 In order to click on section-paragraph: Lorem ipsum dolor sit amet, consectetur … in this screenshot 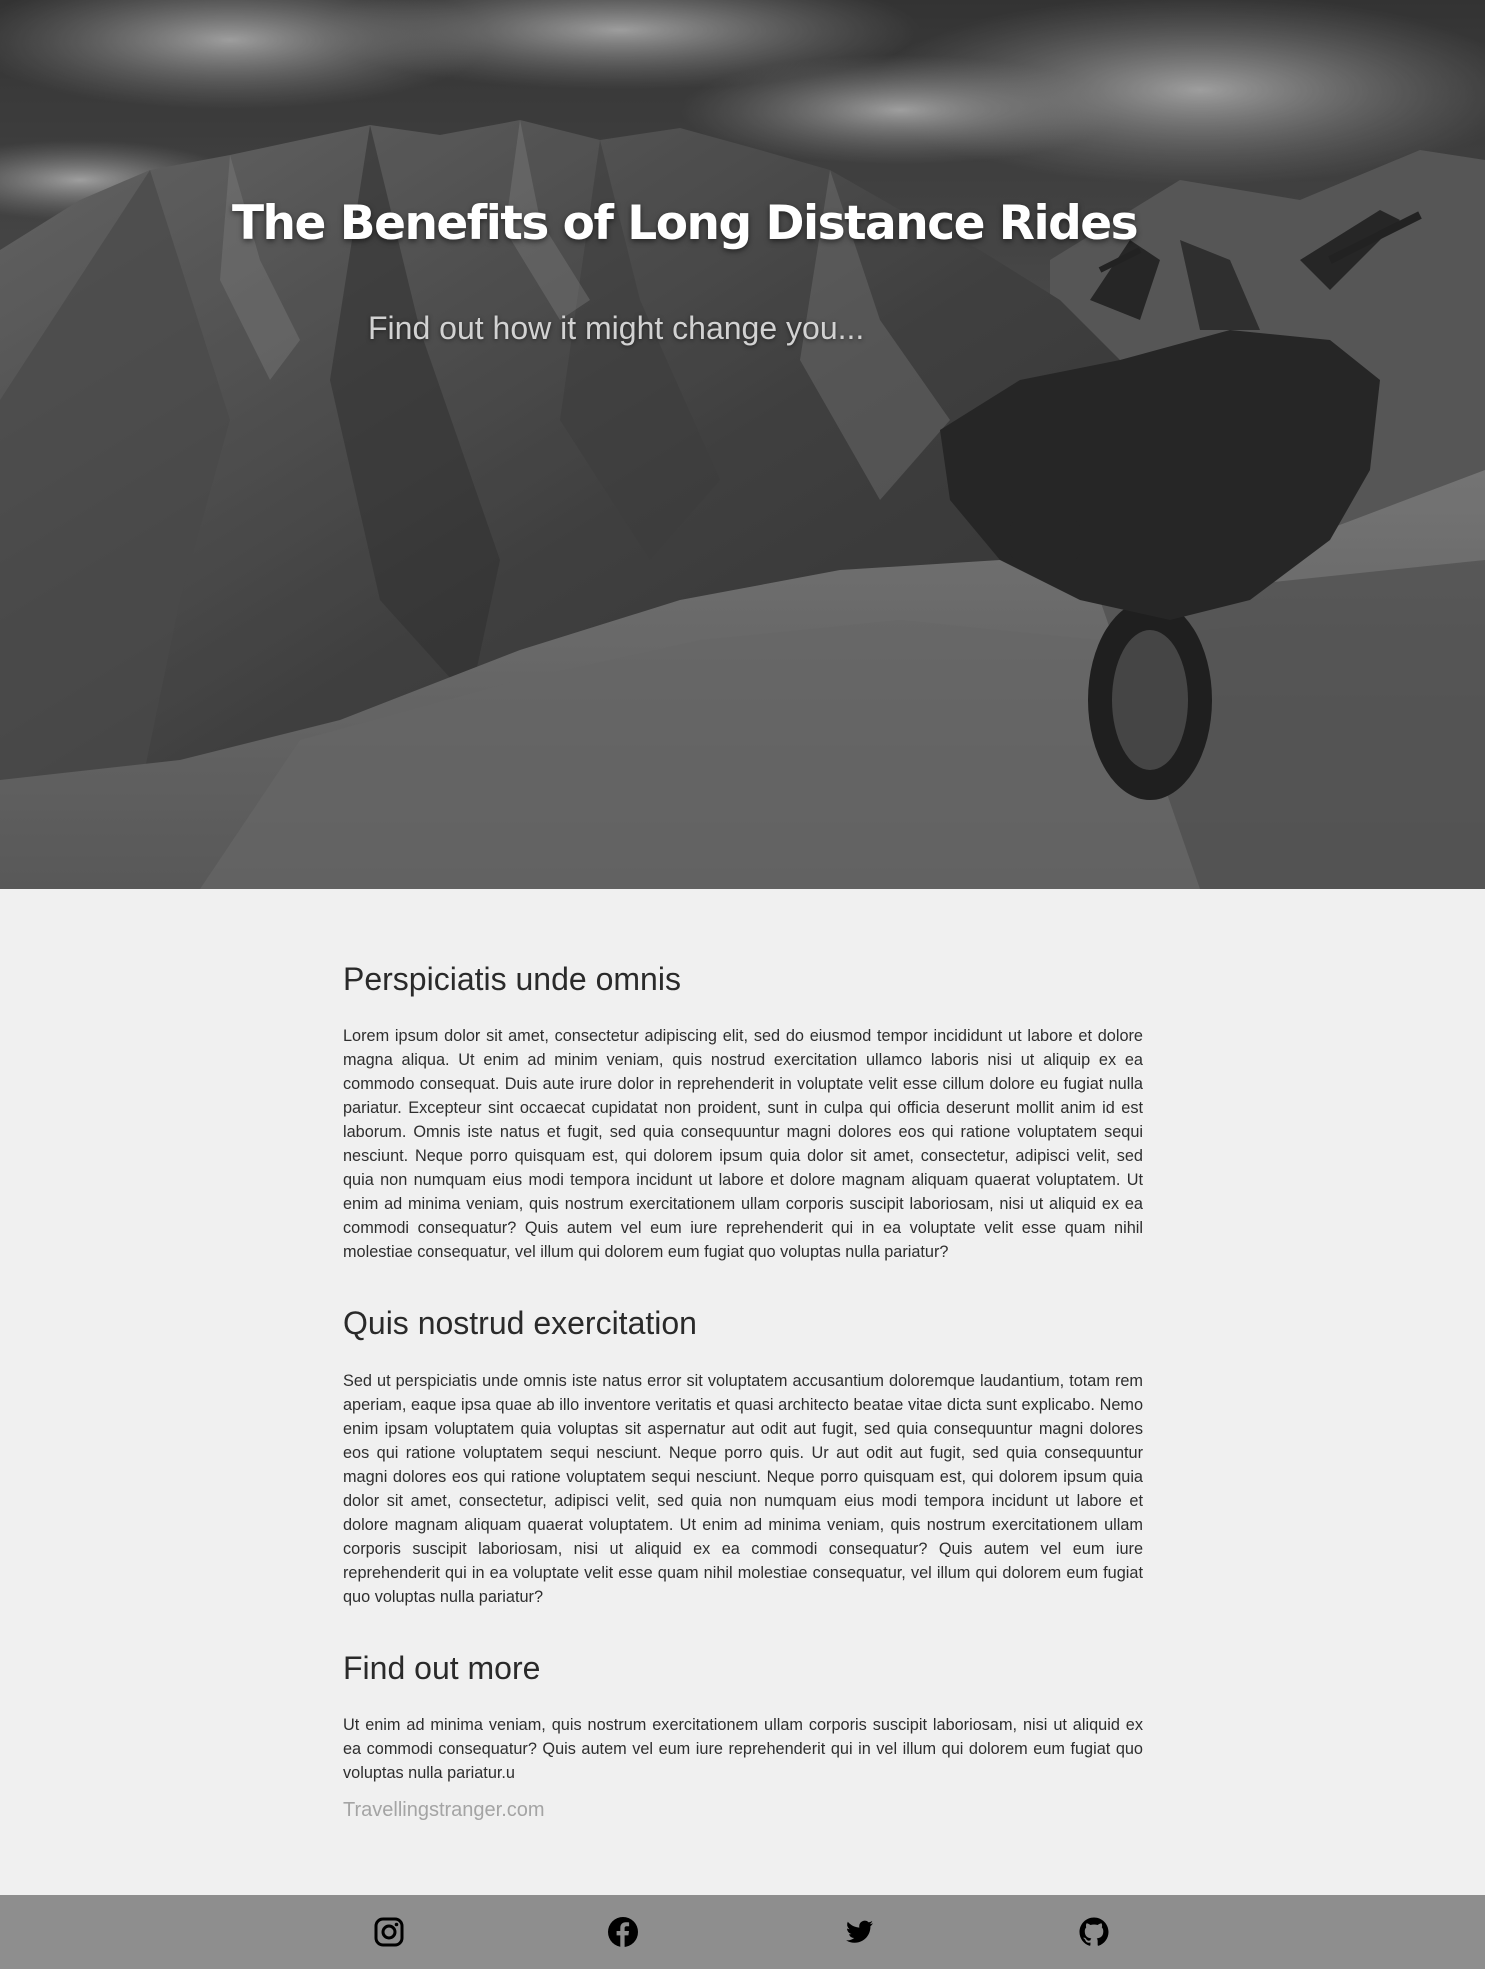, I will do `click(743, 1144)`.